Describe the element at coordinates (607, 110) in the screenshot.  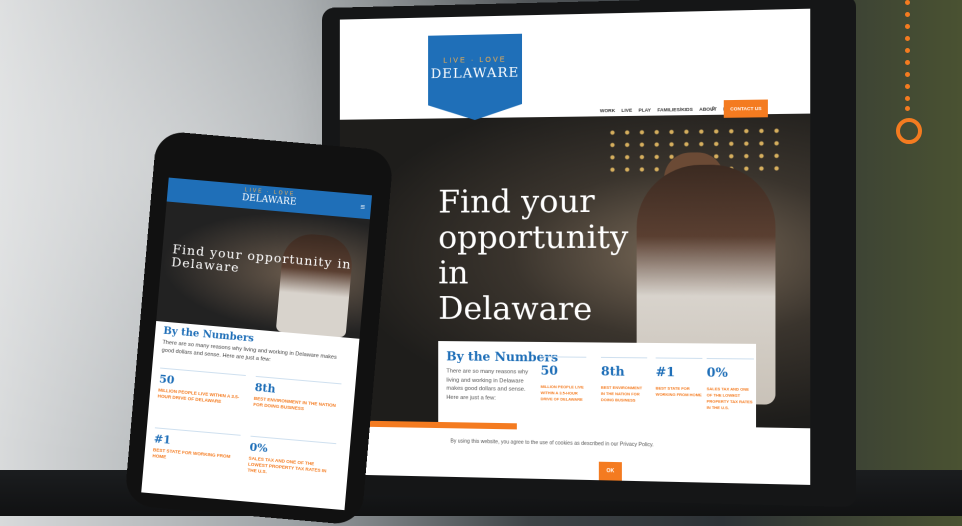
I see `nav-item-work: WORK` at that location.